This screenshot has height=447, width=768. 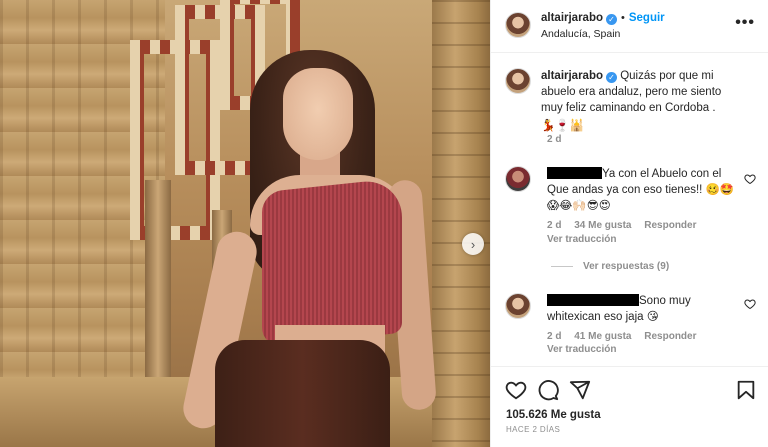 I want to click on pillar, so click(x=461, y=223).